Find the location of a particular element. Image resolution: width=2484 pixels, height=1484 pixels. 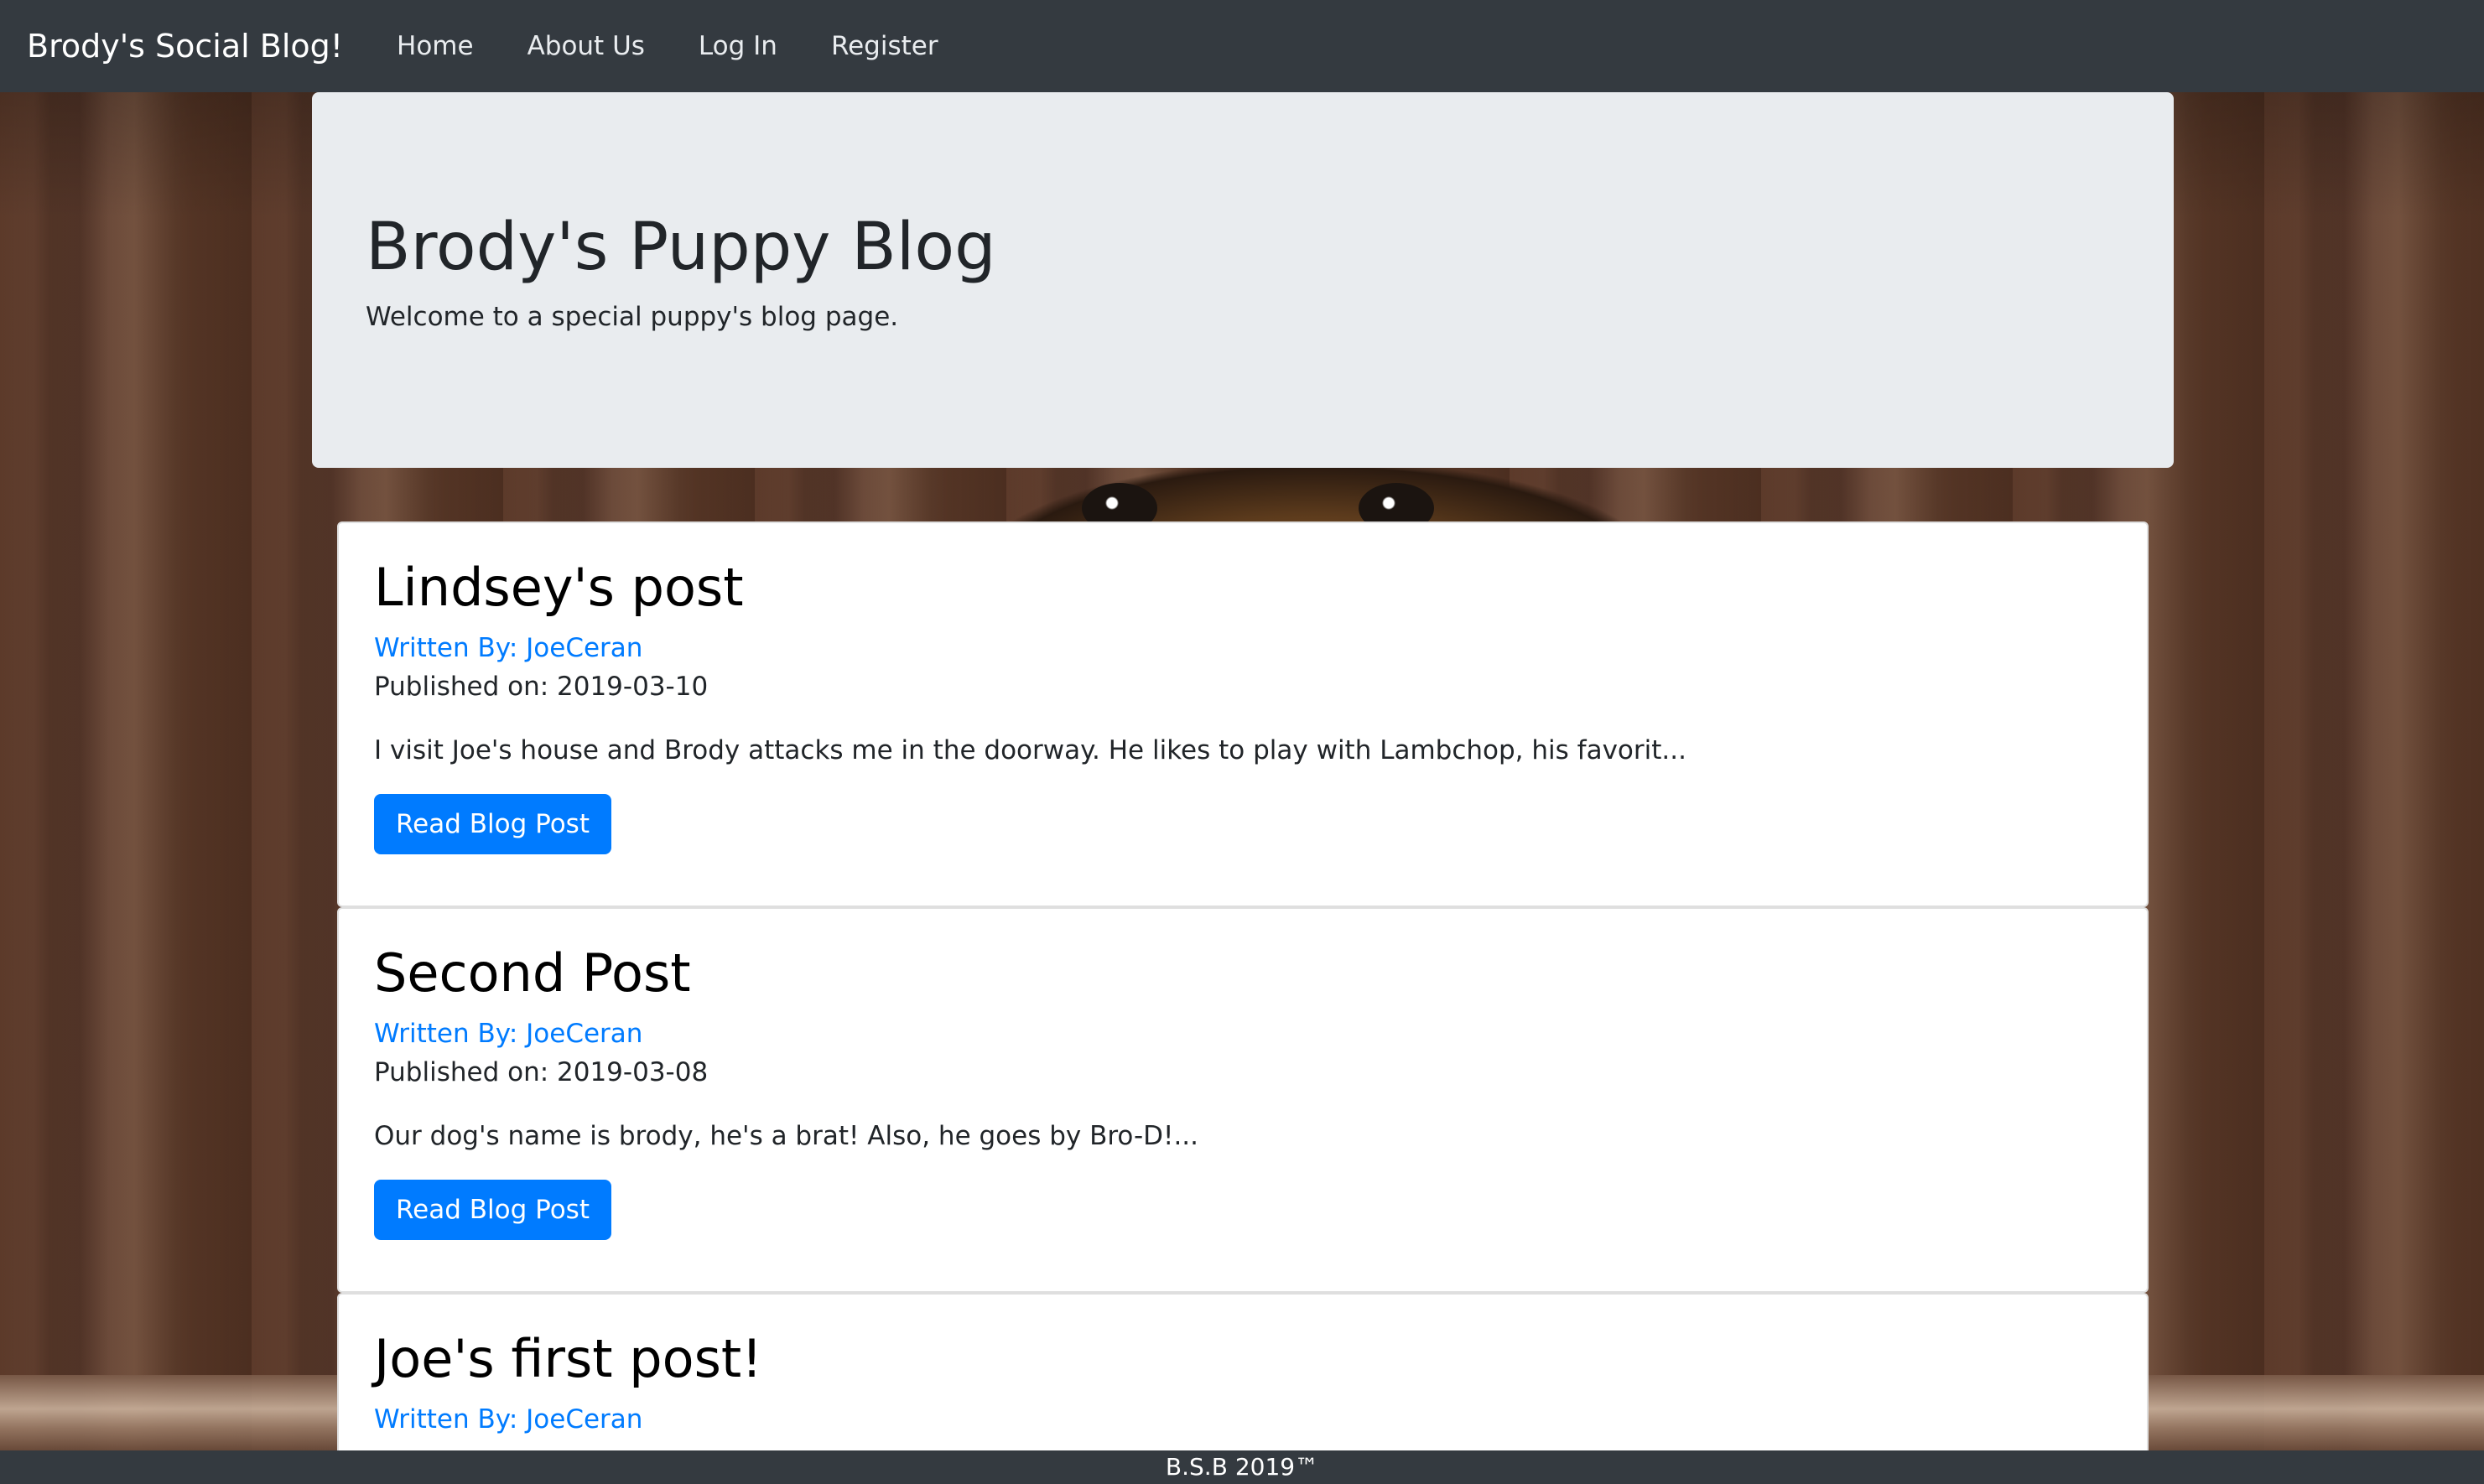

page-footer: B.S.B 2019™ is located at coordinates (1242, 1467).